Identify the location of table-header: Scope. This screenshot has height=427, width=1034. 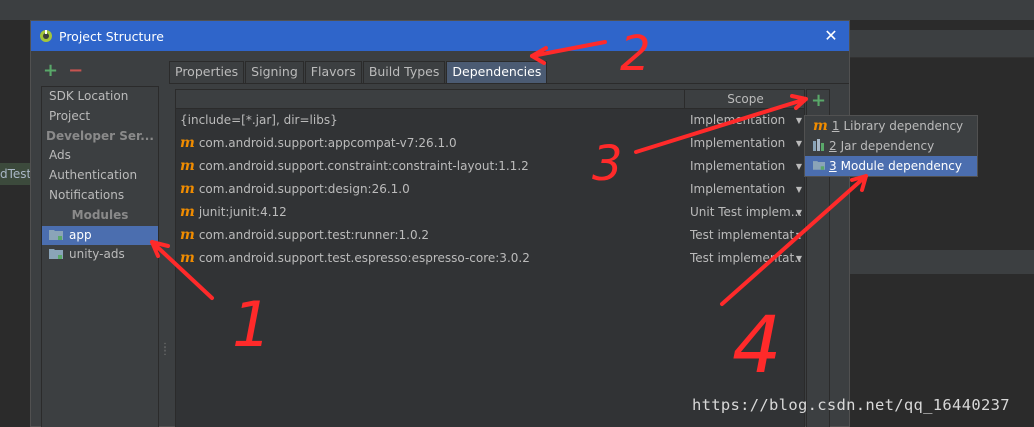
(490, 99).